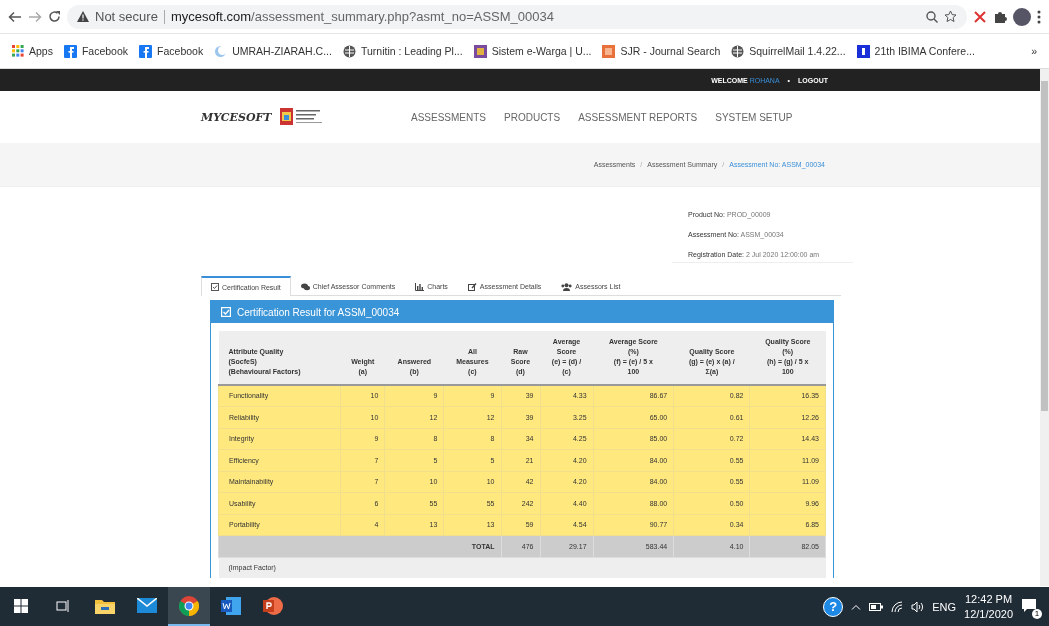  What do you see at coordinates (833, 606) in the screenshot?
I see `help-button: ?` at bounding box center [833, 606].